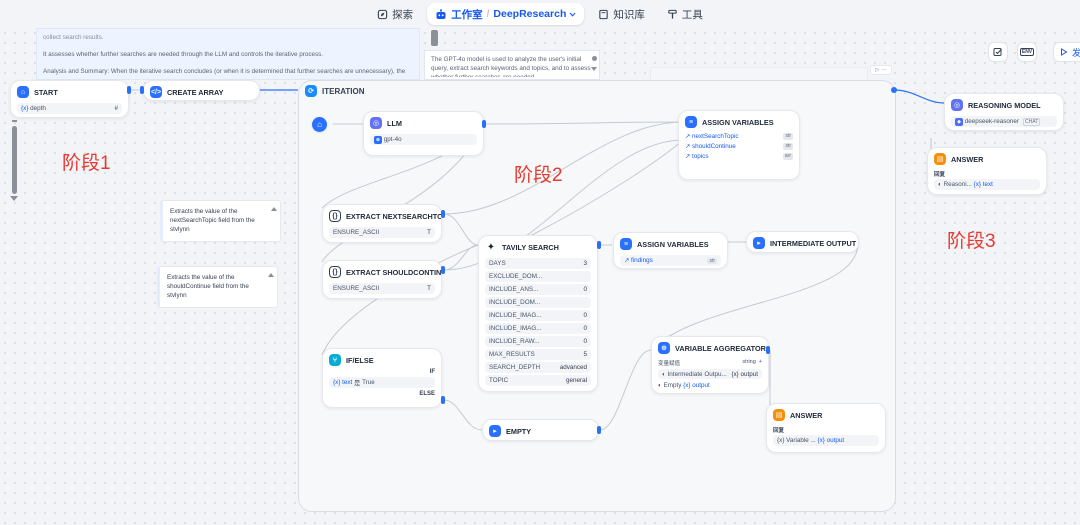 This screenshot has width=1080, height=525. Describe the element at coordinates (69, 108) in the screenshot. I see `start-variable-row: {x} depth #` at that location.